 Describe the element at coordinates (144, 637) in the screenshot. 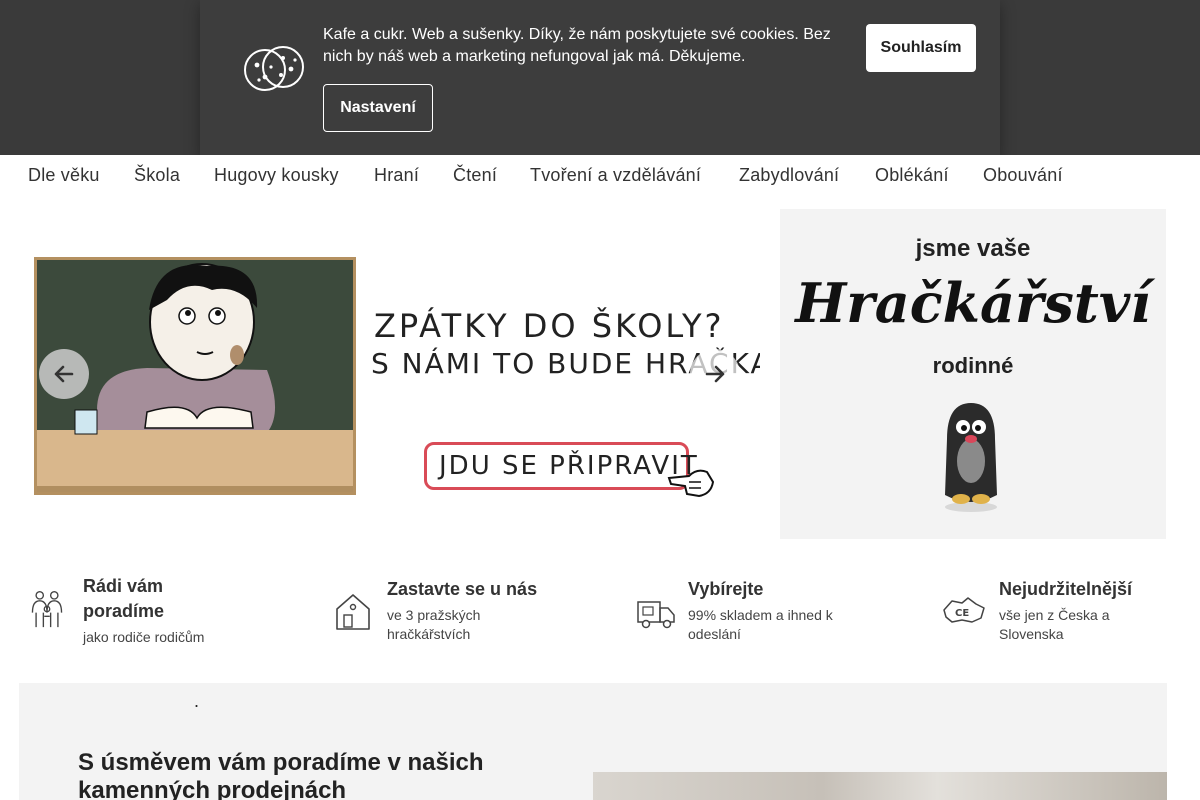

I see `feature-subtitle: jako rodiče rodičům` at that location.